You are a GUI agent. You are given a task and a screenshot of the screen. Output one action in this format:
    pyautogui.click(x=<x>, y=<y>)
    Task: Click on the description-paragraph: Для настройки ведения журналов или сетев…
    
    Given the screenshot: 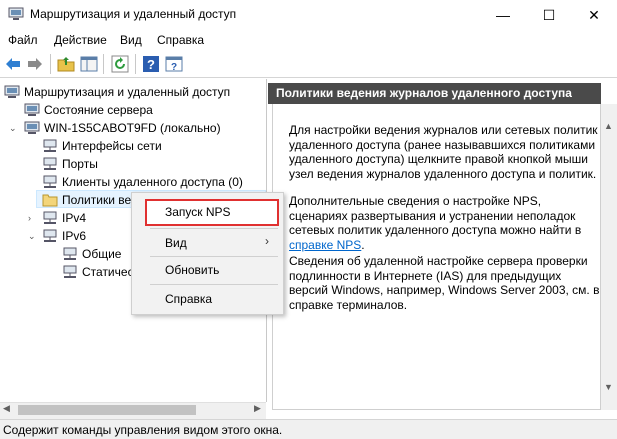 What is the action you would take?
    pyautogui.click(x=443, y=152)
    